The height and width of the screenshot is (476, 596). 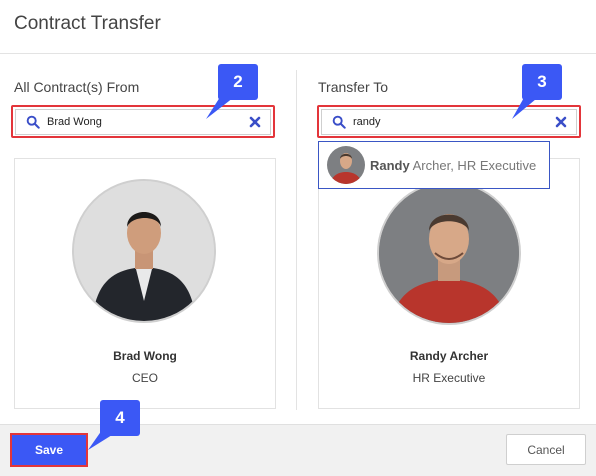 I want to click on callout-badge: 2, so click(x=238, y=82).